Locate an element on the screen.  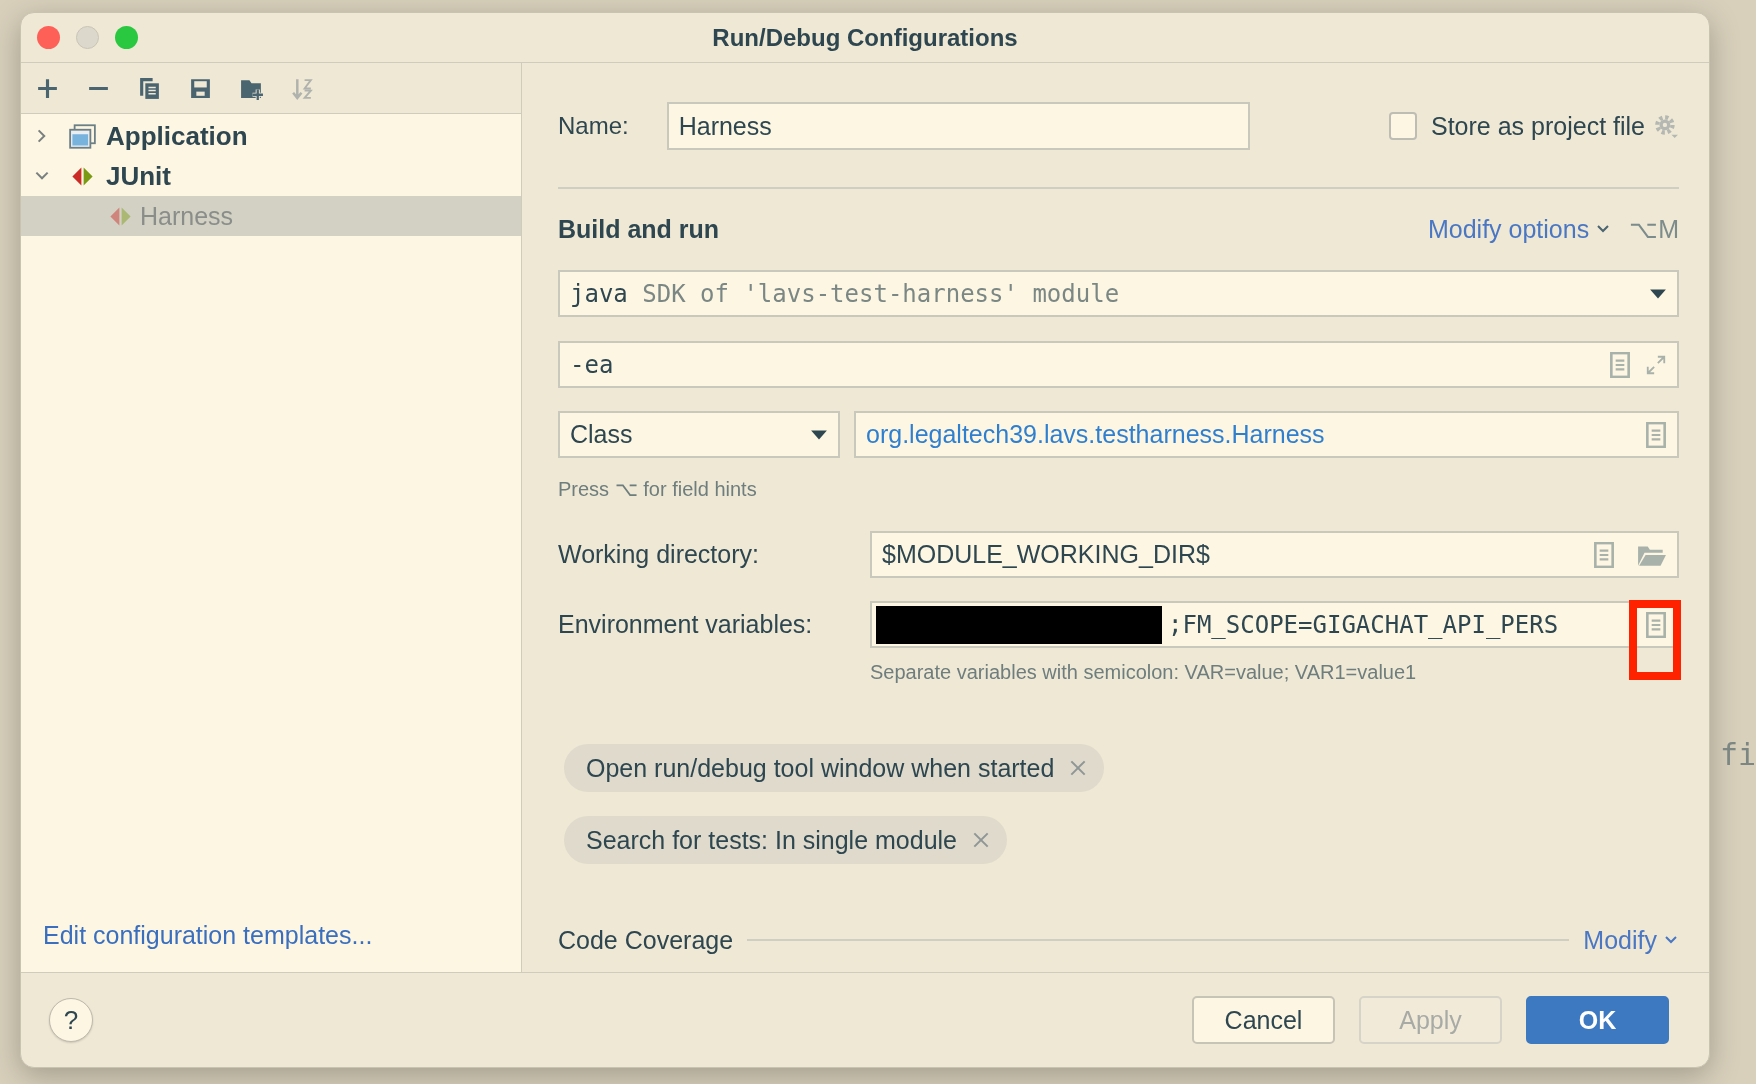
modify-options-link: Modify options is located at coordinates (1519, 229).